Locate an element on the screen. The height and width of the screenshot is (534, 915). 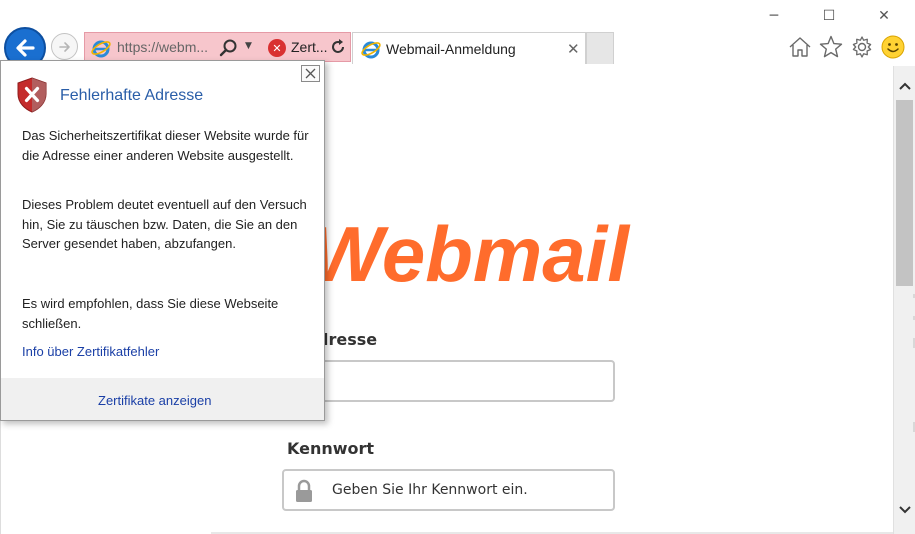
maximize-button: ☐ is located at coordinates (829, 16).